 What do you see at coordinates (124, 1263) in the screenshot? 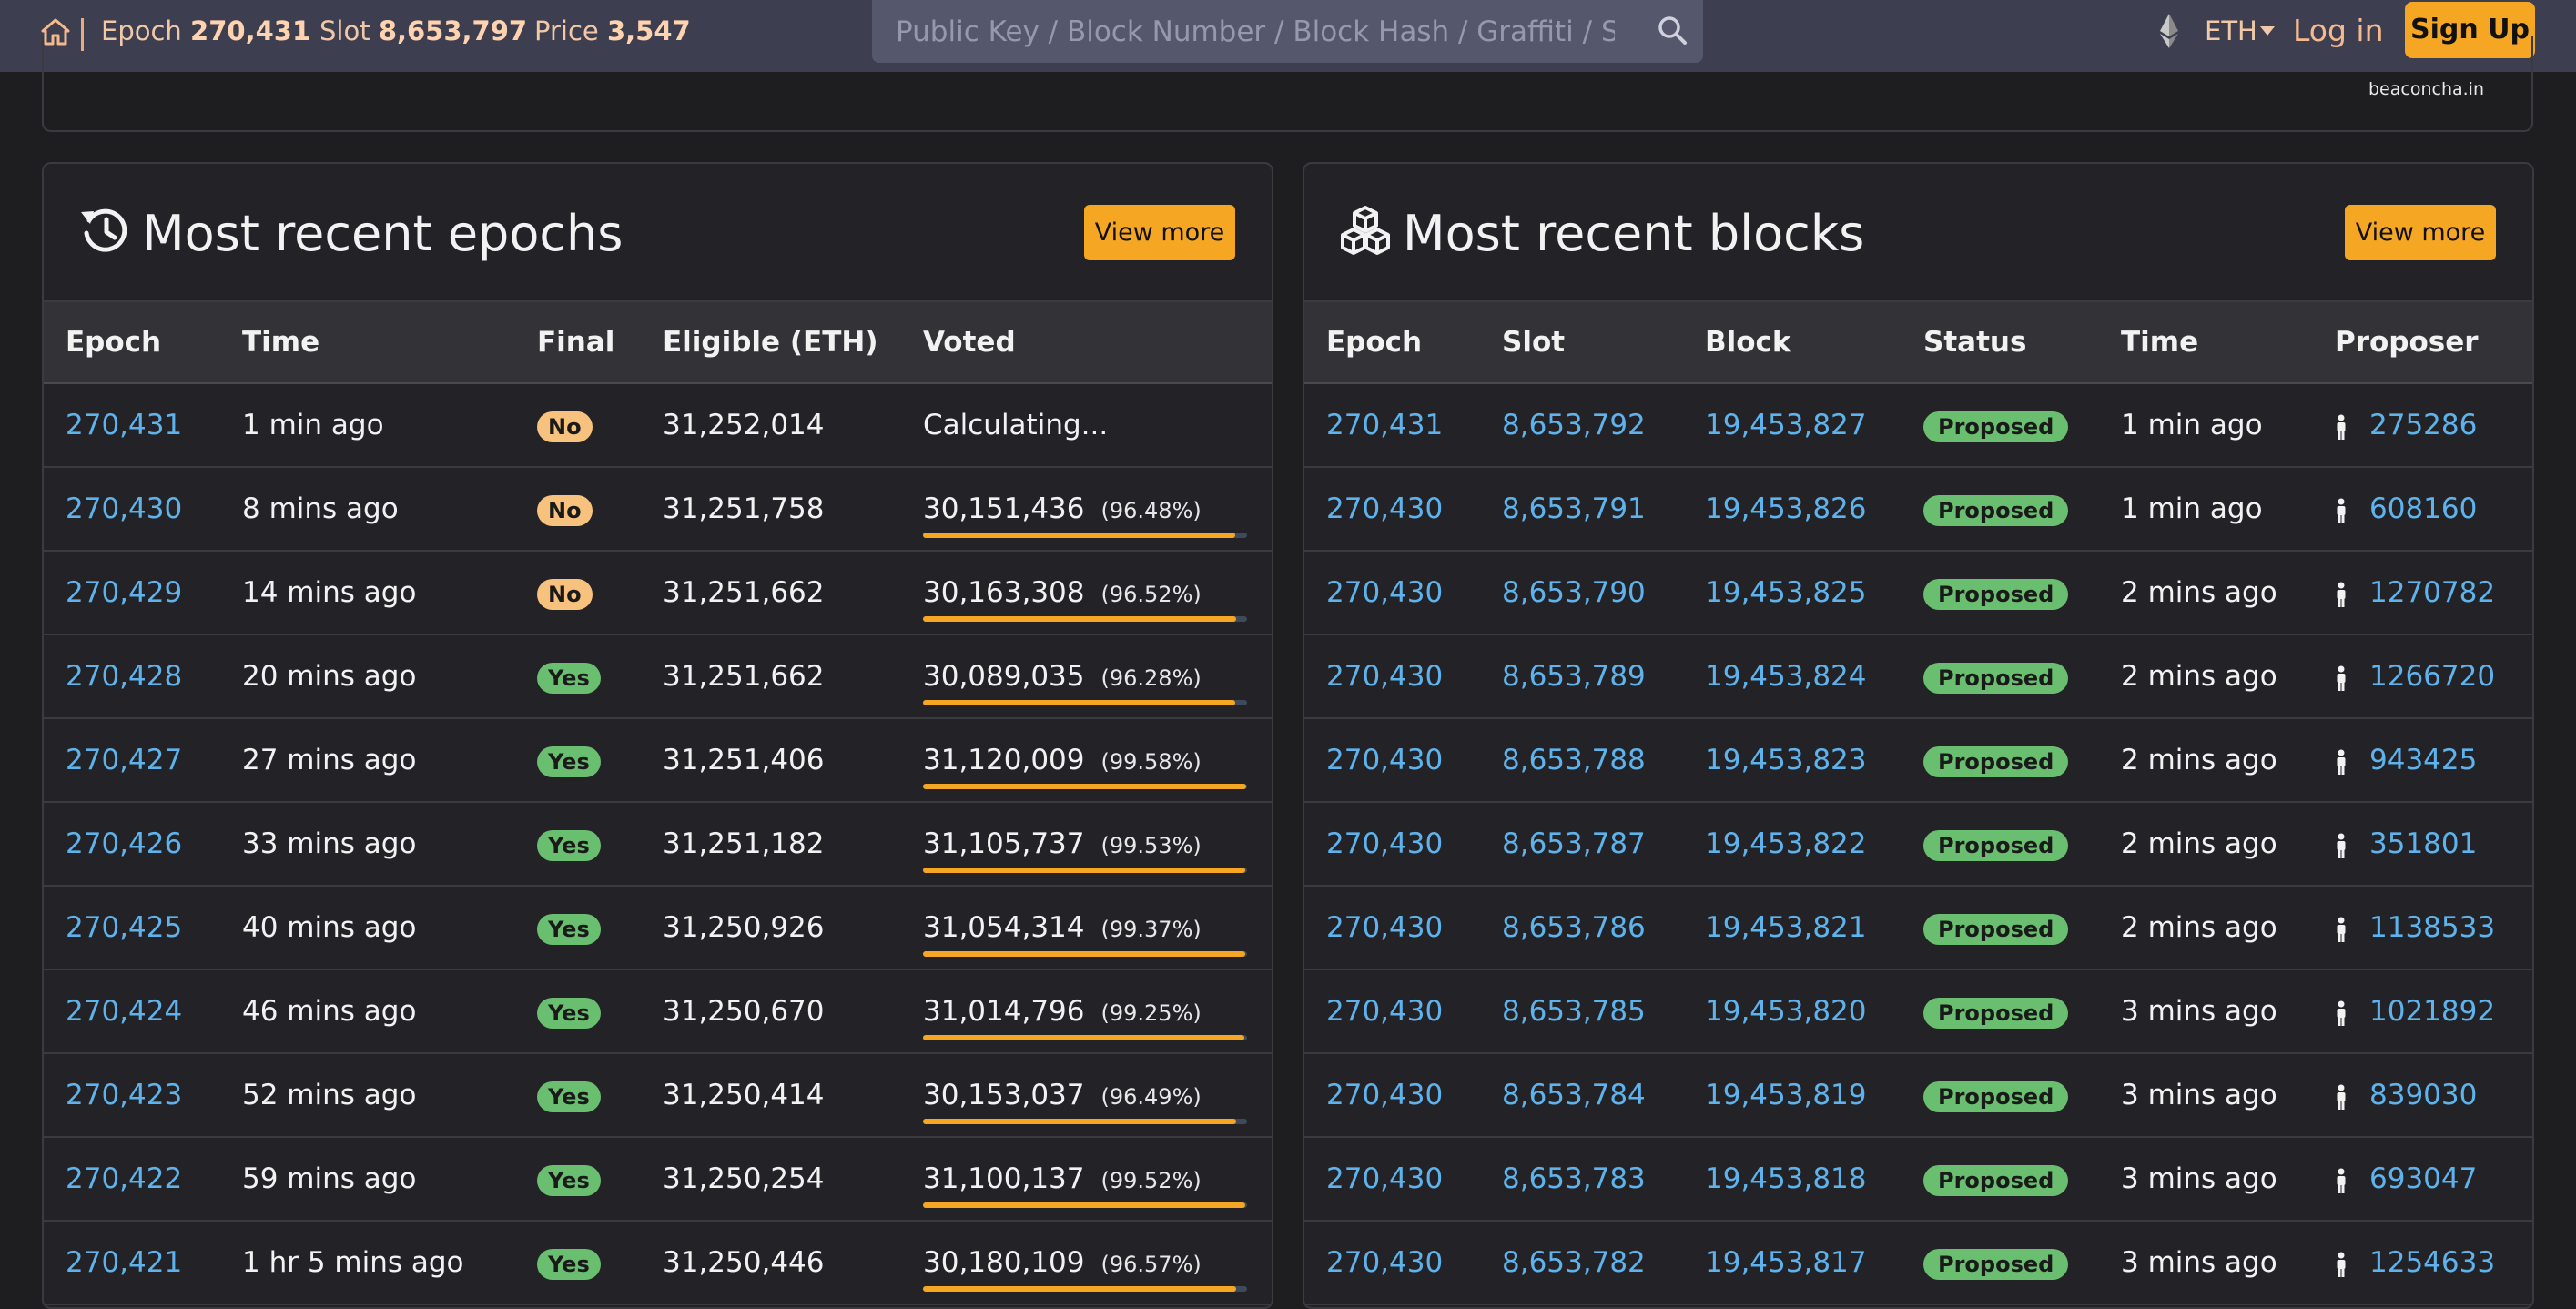
I see `epoch-link: 270,421` at bounding box center [124, 1263].